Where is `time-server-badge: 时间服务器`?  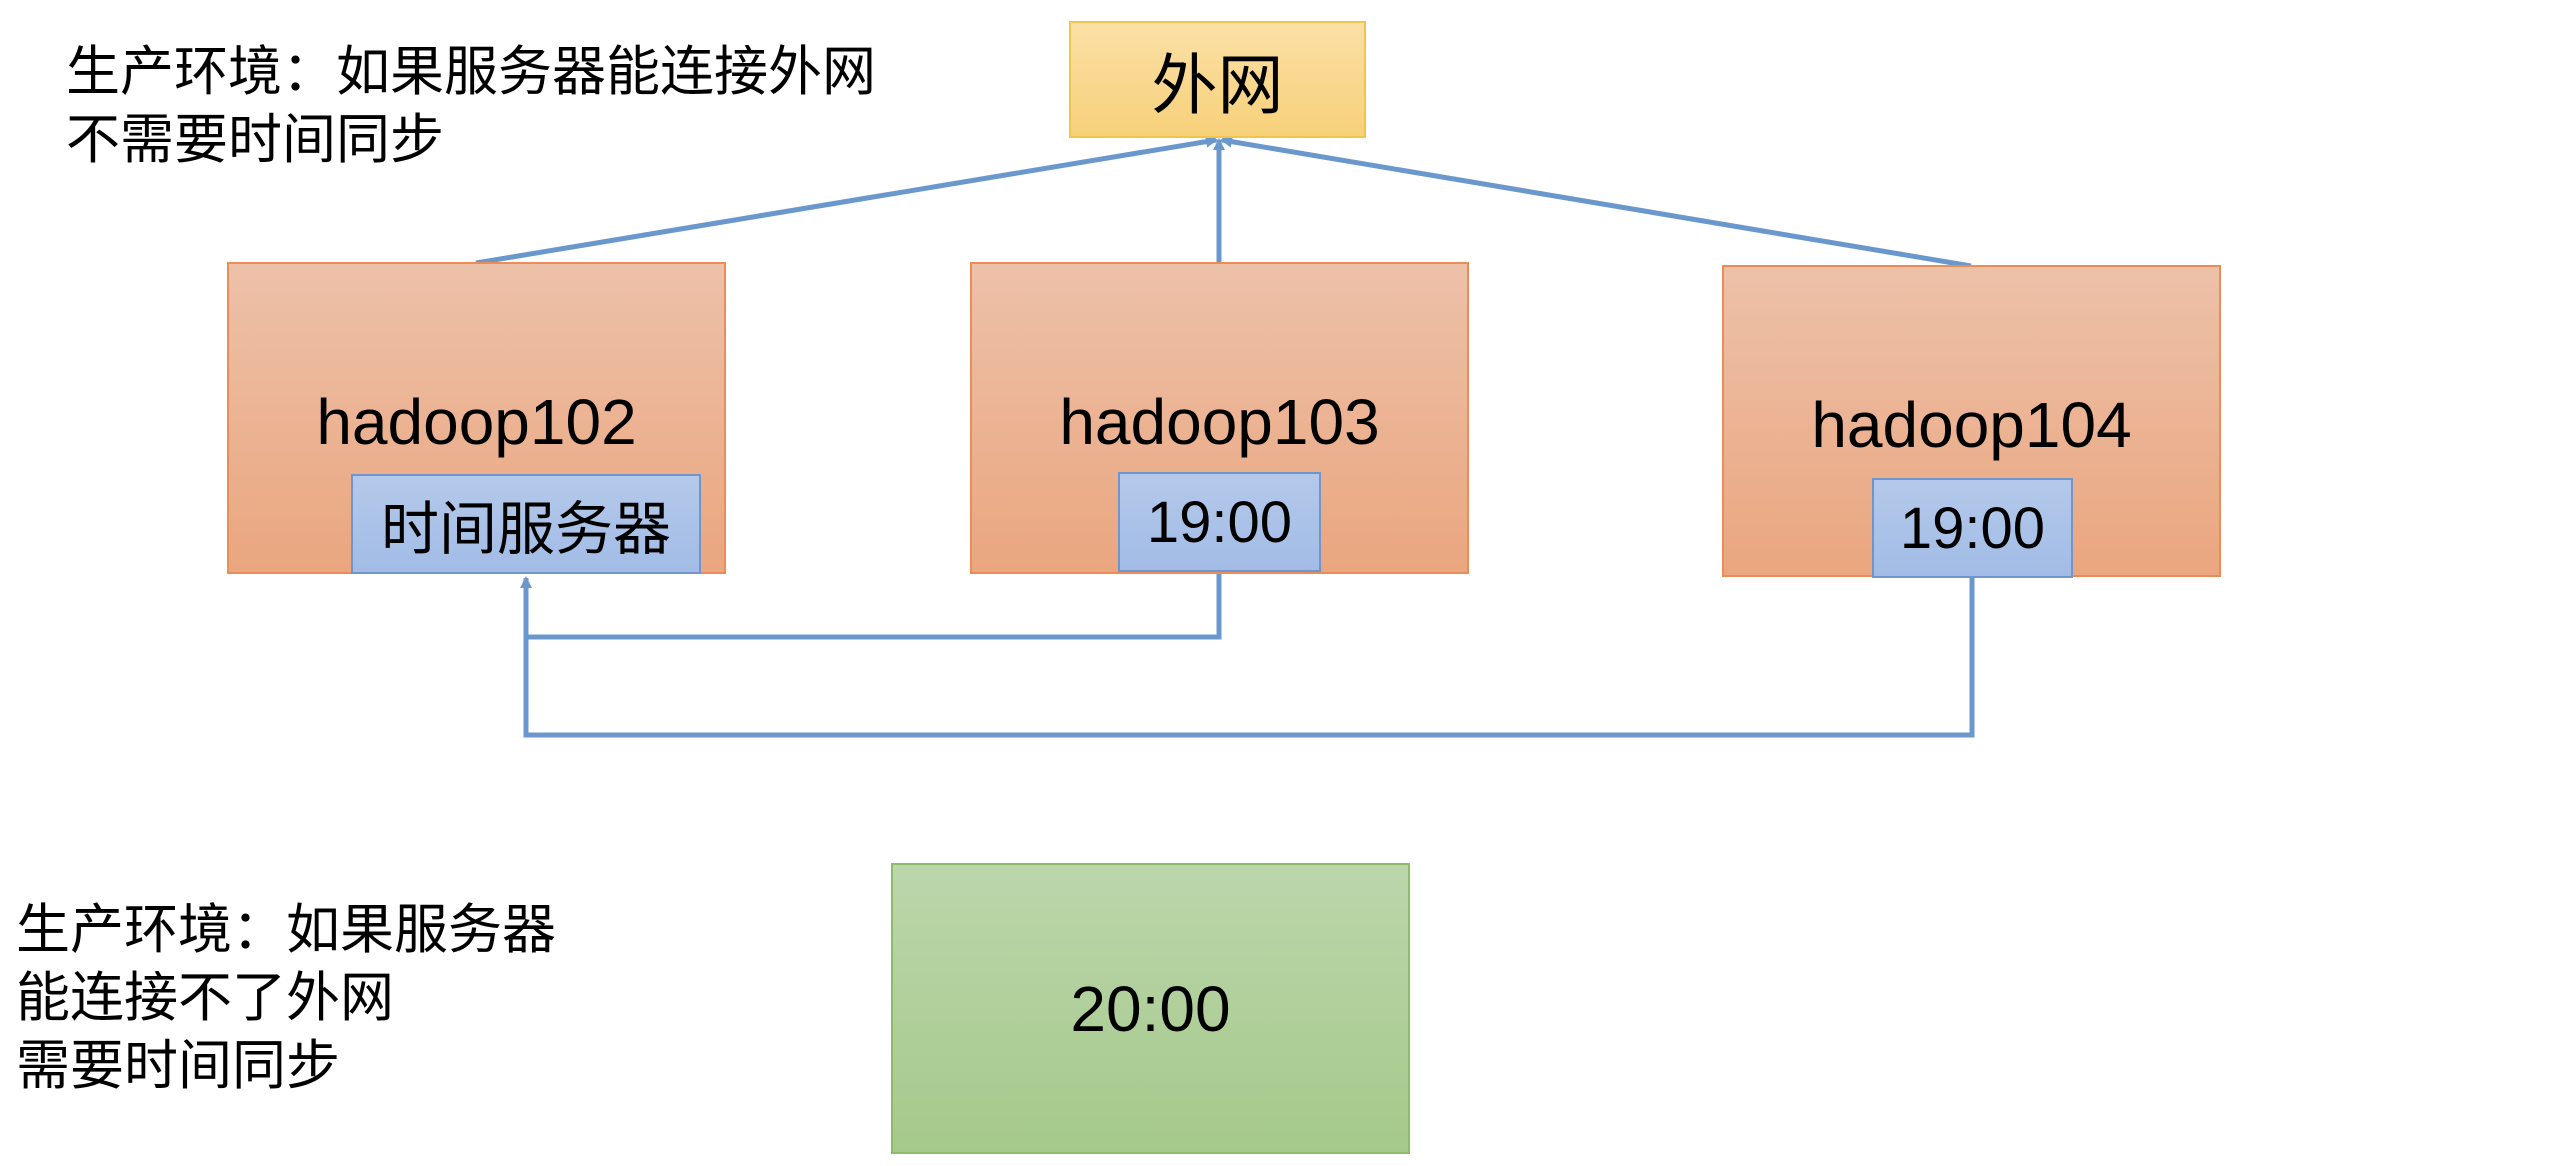
time-server-badge: 时间服务器 is located at coordinates (526, 524).